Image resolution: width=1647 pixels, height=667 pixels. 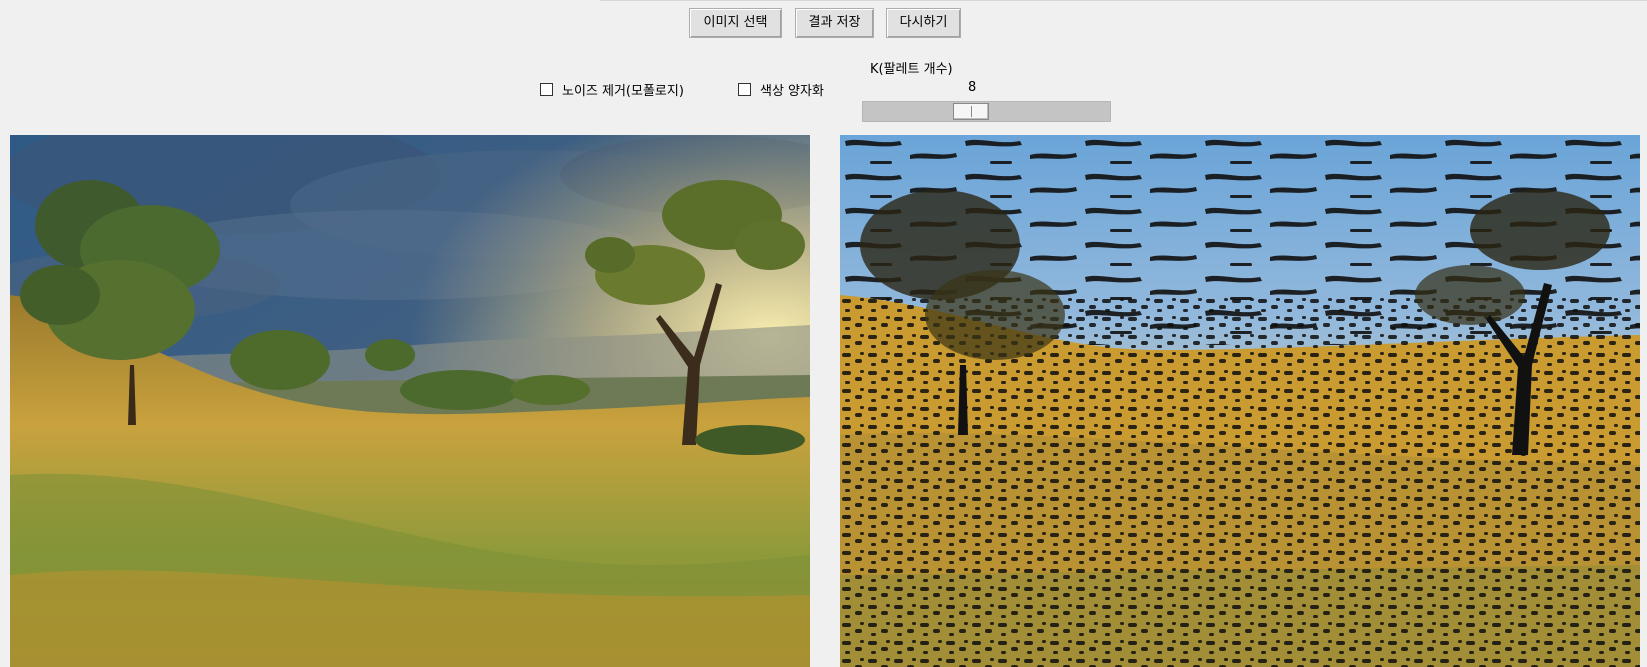 I want to click on denoise-checkbox: 노이즈 제거(모폴로지), so click(x=612, y=89).